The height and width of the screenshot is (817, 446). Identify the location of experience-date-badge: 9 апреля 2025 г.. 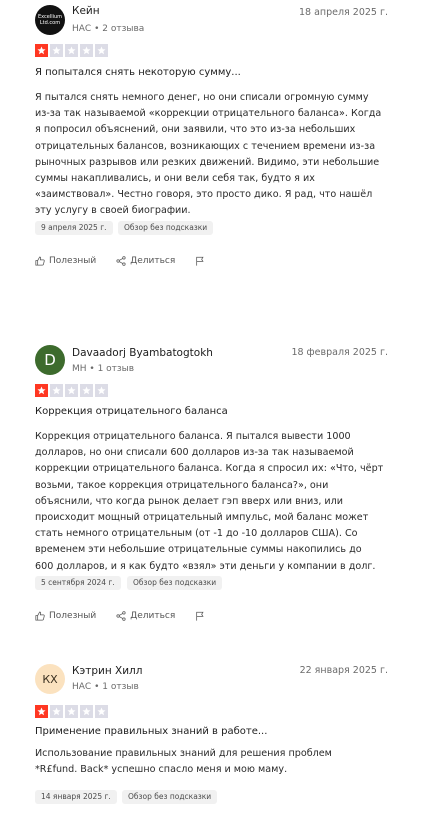
(74, 228).